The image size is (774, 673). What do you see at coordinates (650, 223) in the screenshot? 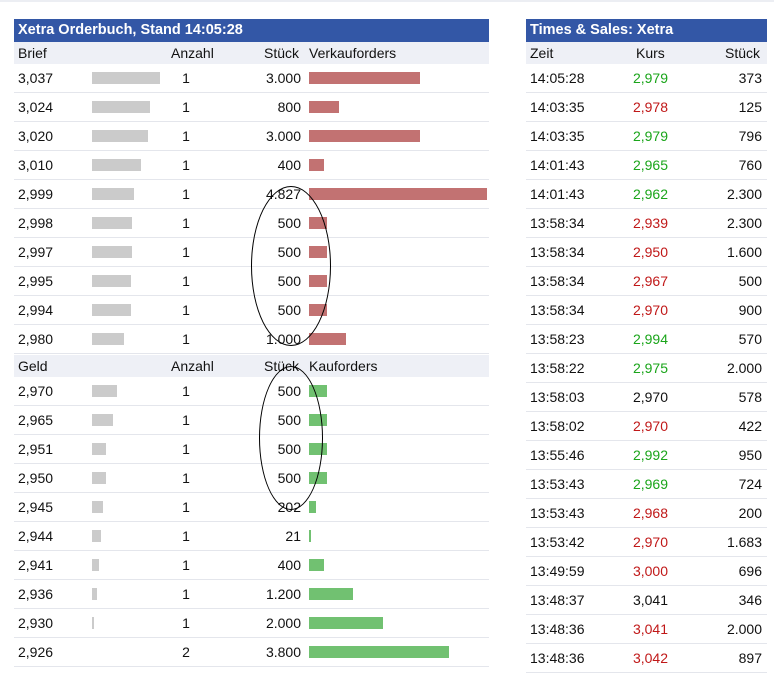
I see `trade-price: 2,939` at bounding box center [650, 223].